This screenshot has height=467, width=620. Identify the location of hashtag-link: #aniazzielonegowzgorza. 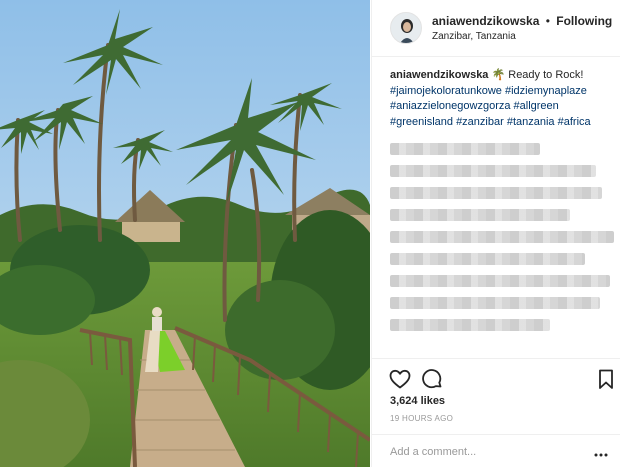
(450, 106).